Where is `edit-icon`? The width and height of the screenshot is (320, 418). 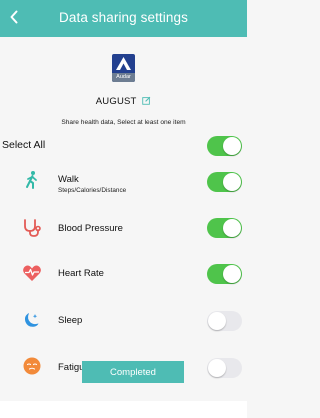 edit-icon is located at coordinates (146, 100).